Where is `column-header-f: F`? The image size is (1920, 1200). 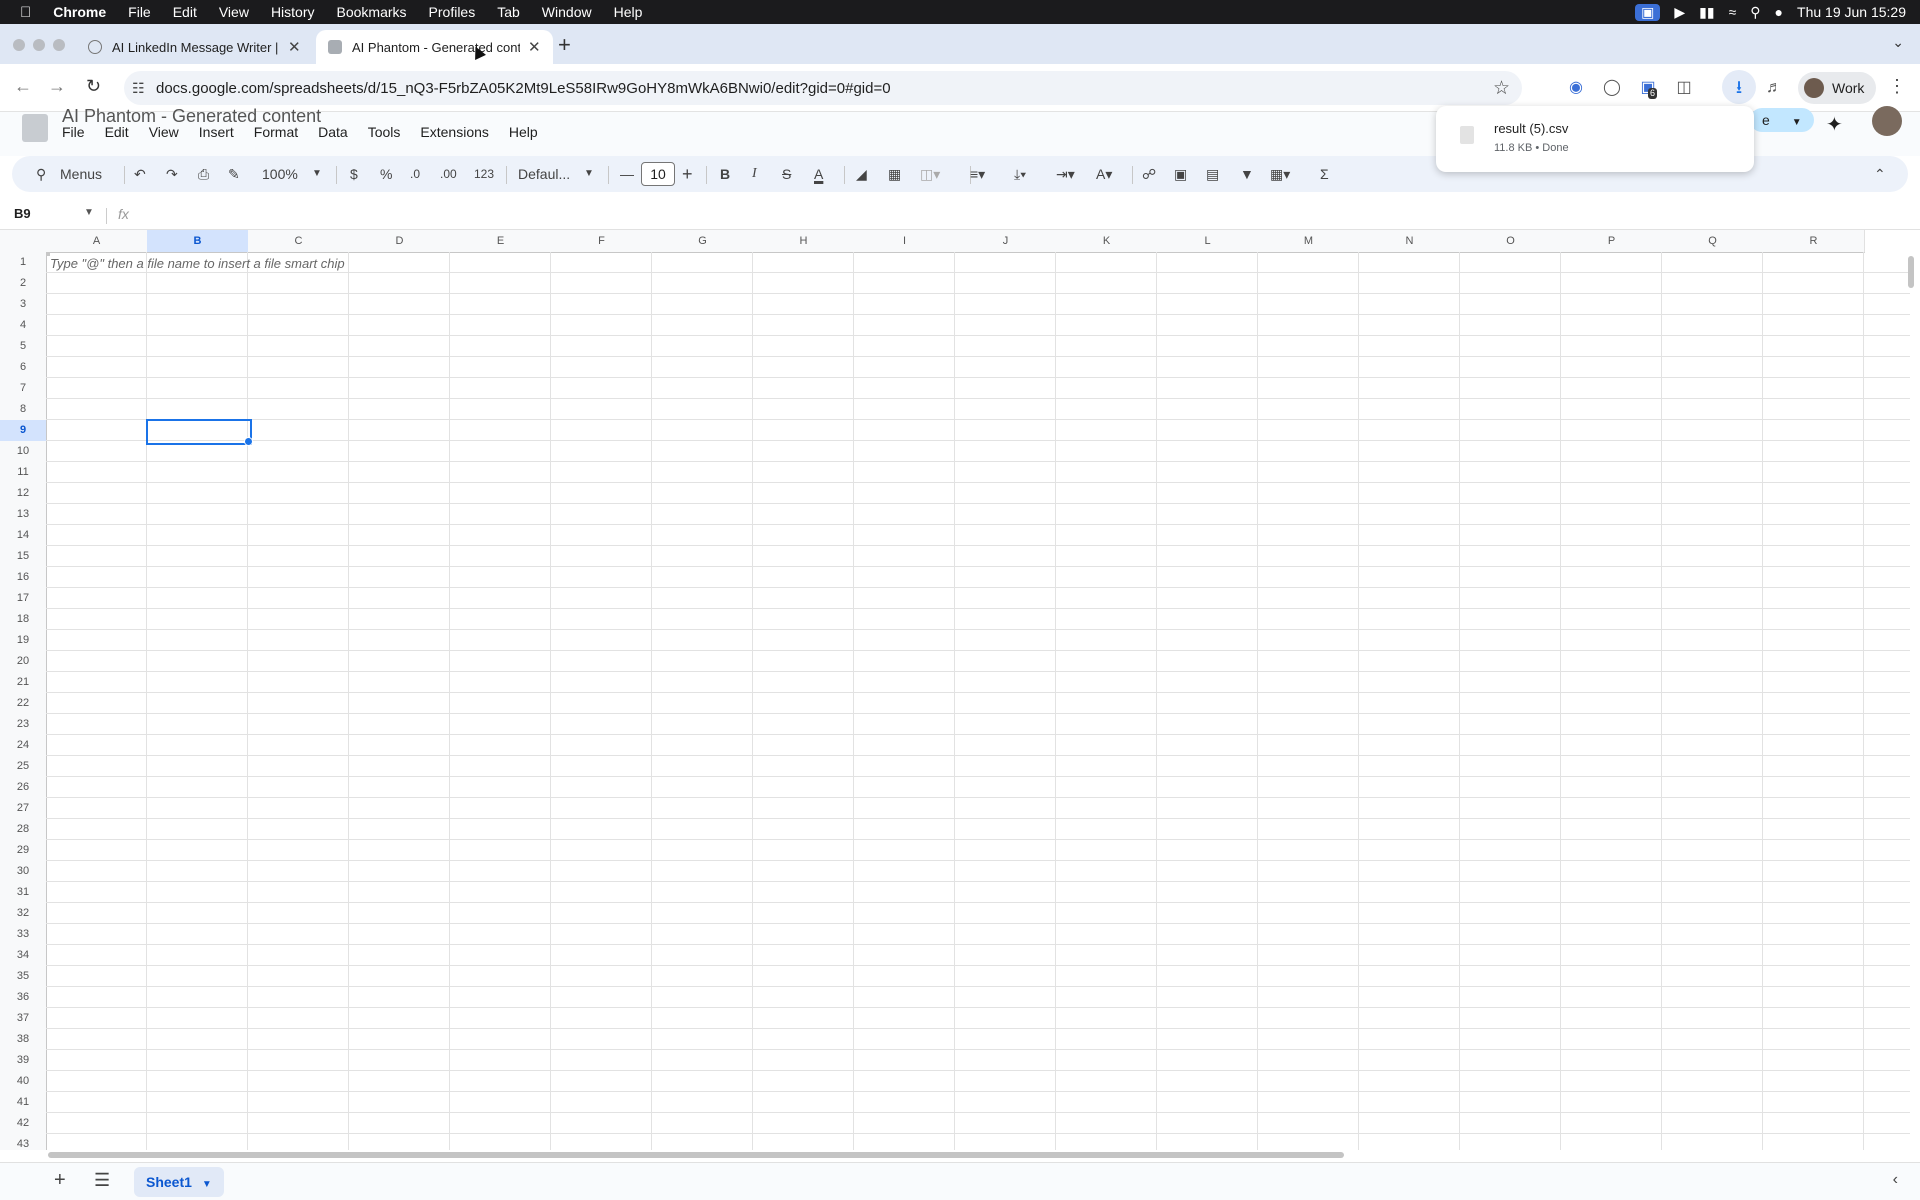
column-header-f: F is located at coordinates (602, 241).